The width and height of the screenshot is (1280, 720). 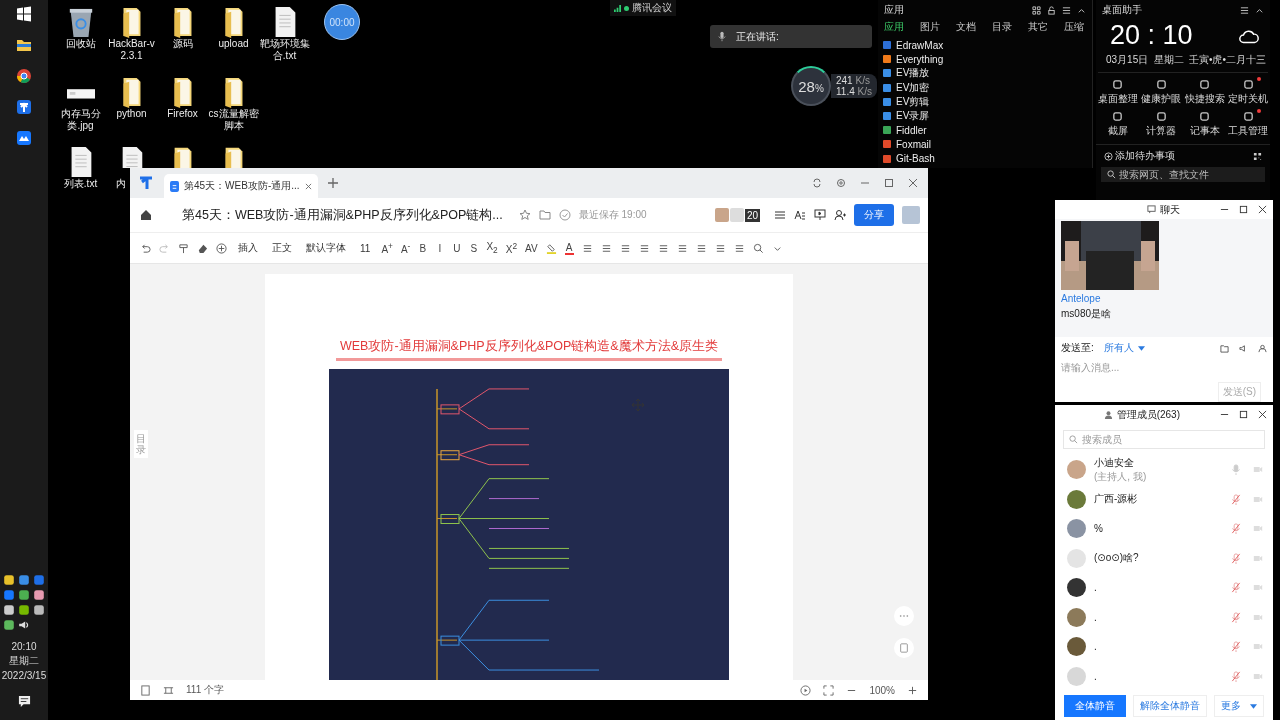 What do you see at coordinates (365, 248) in the screenshot?
I see `font-size-dropdown: 11` at bounding box center [365, 248].